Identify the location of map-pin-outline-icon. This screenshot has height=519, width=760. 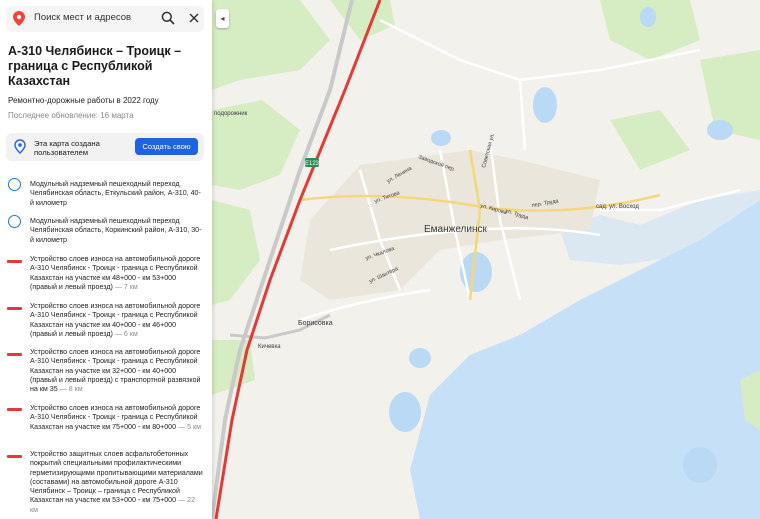
(20, 146).